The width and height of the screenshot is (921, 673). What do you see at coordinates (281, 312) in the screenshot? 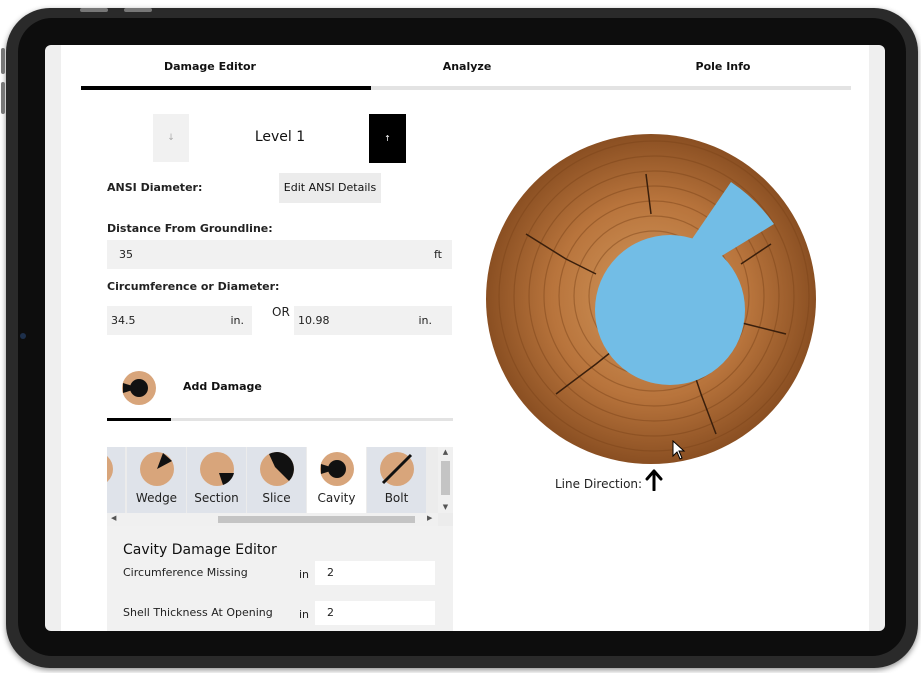
I see `or-label: OR` at bounding box center [281, 312].